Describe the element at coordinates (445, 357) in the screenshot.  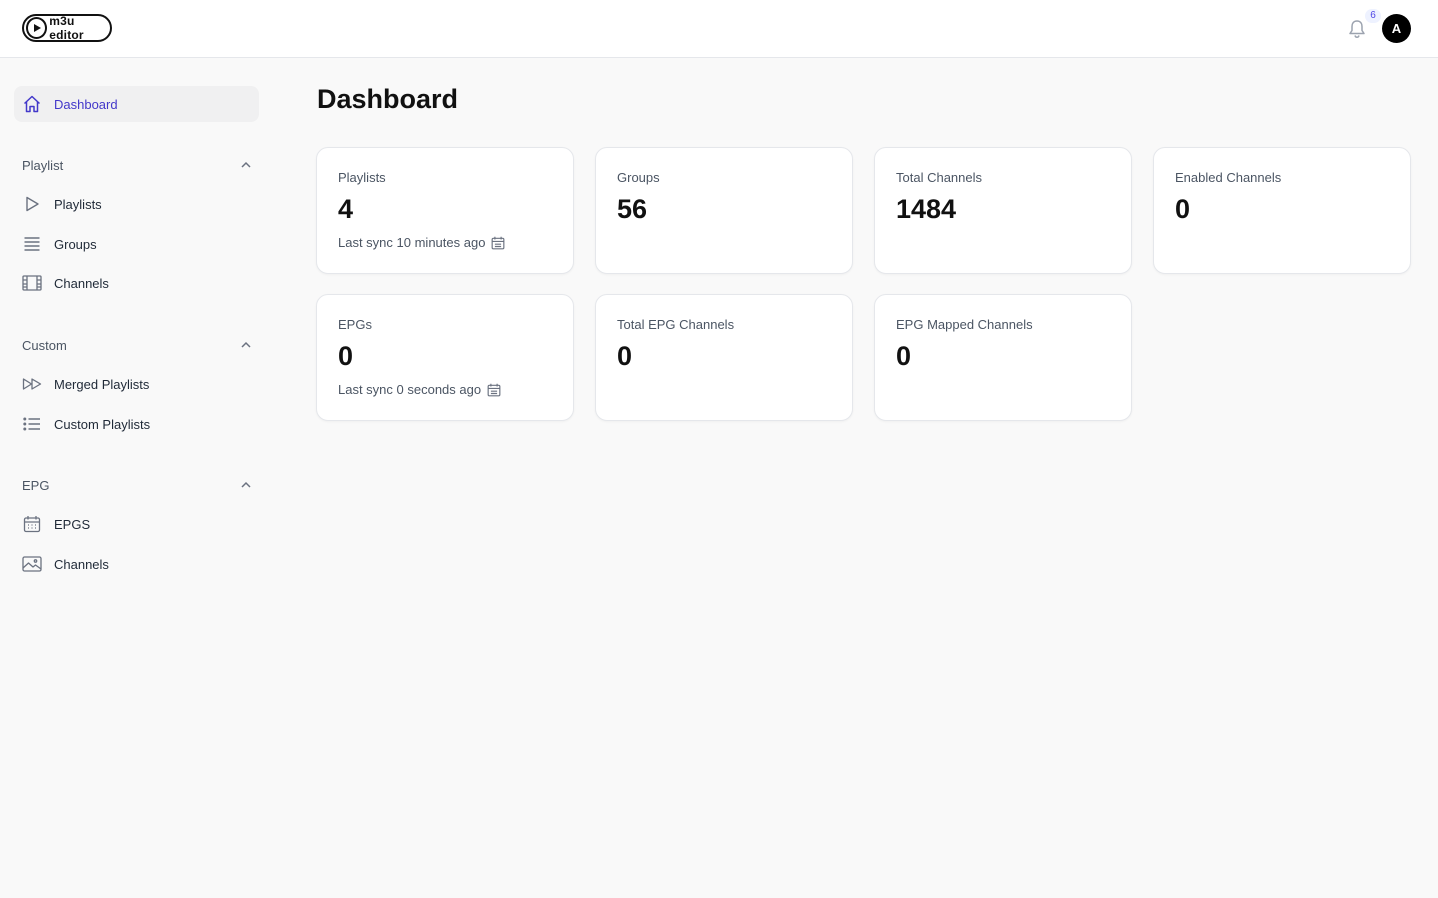
I see `stat-card-epgs: EPGs 0 Last sync 0 seconds ago` at that location.